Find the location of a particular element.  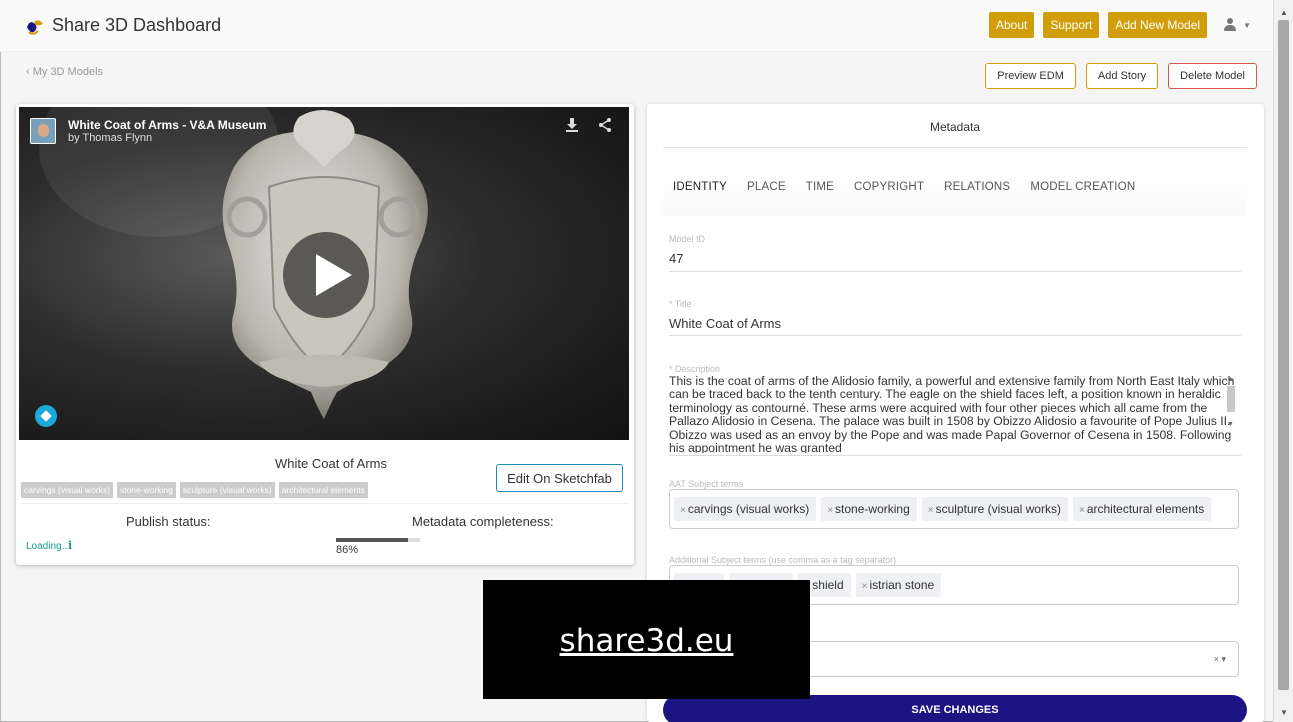

additional-term-chip: × istrian stone is located at coordinates (898, 585).